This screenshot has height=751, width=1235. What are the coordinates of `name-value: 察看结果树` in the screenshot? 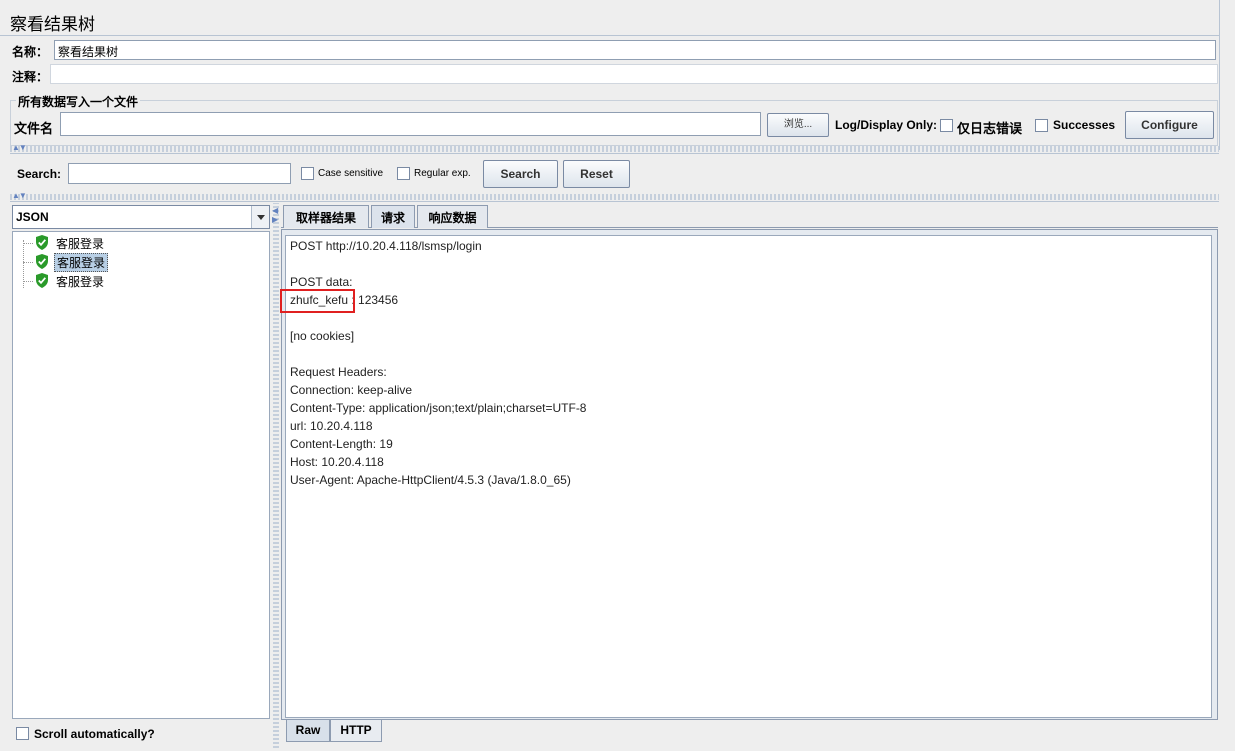 It's located at (88, 52).